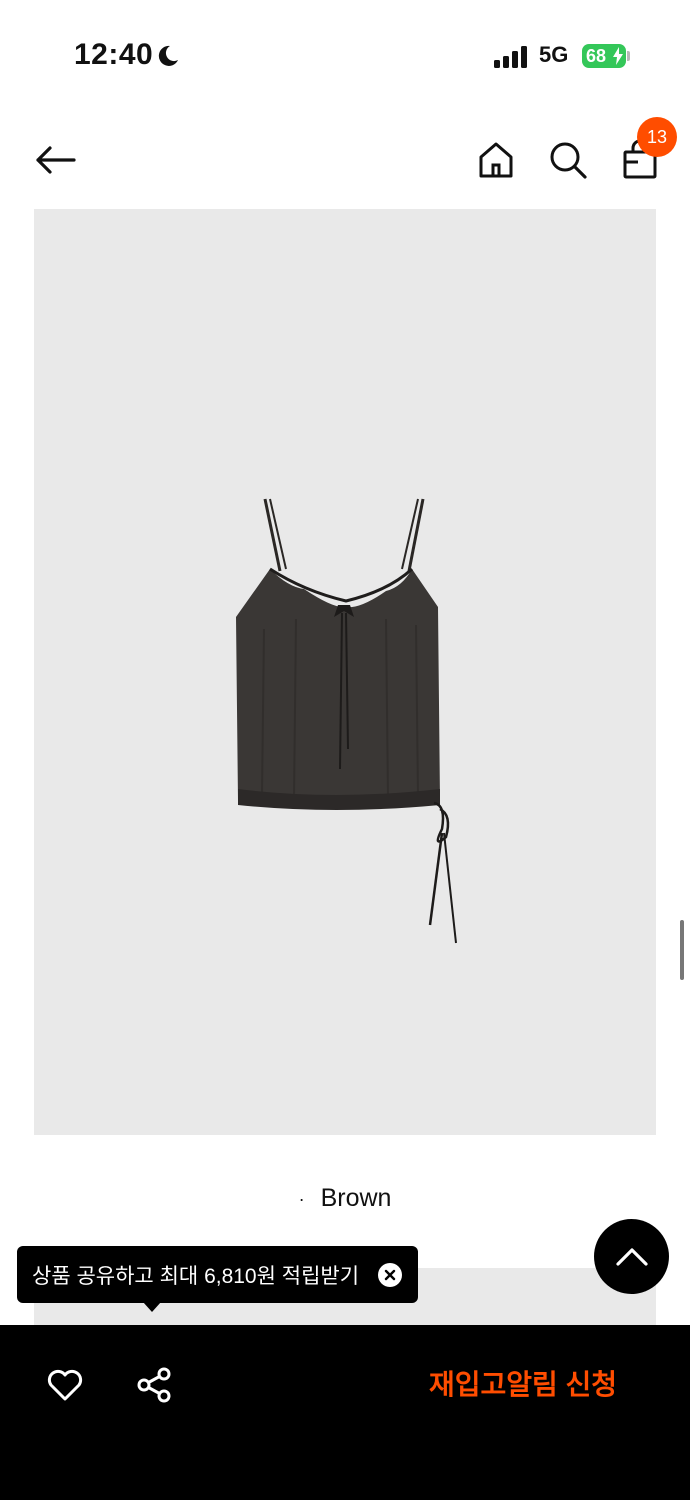 Image resolution: width=690 pixels, height=1500 pixels. I want to click on home-icon, so click(496, 160).